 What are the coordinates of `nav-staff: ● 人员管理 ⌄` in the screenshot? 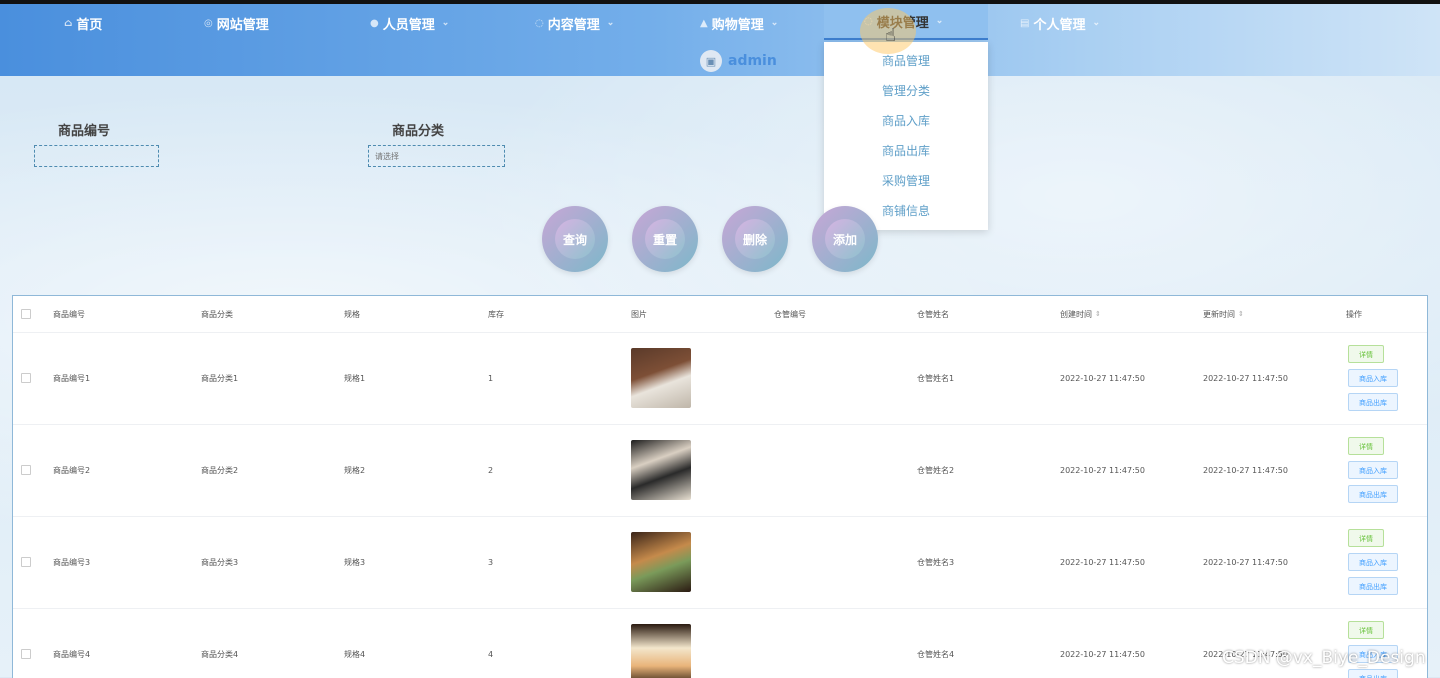 It's located at (409, 23).